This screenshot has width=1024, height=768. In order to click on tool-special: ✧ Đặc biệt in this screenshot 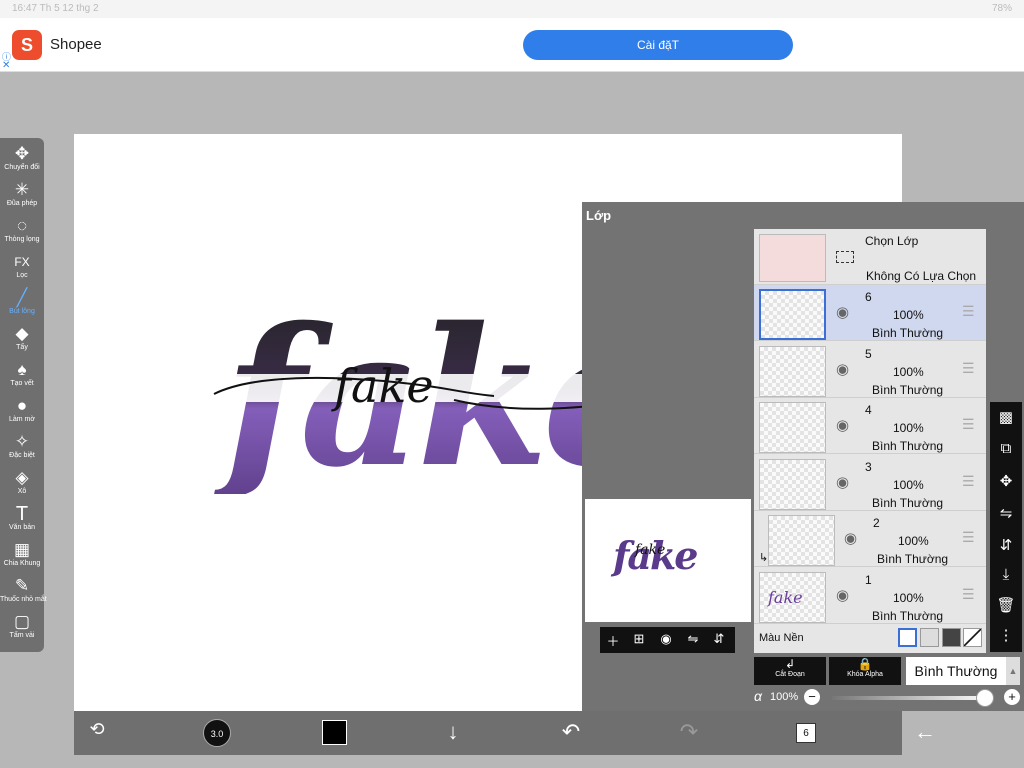, I will do `click(22, 450)`.